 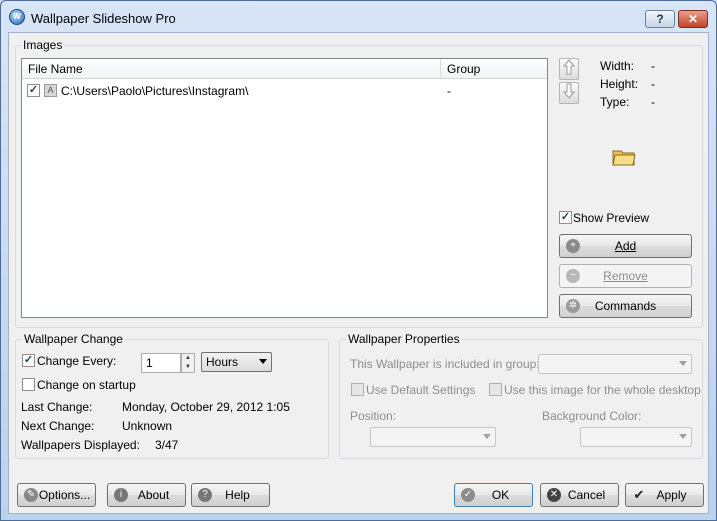 I want to click on show-preview-label: Show Preview, so click(x=611, y=218).